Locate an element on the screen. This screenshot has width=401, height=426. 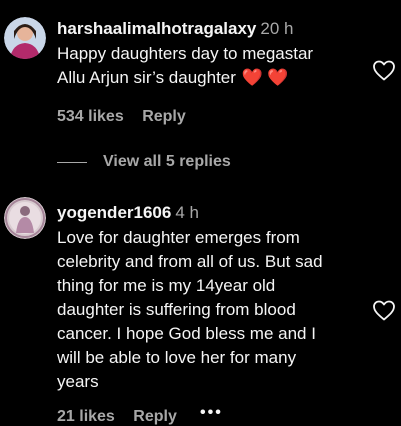
replies-divider-line is located at coordinates (72, 162).